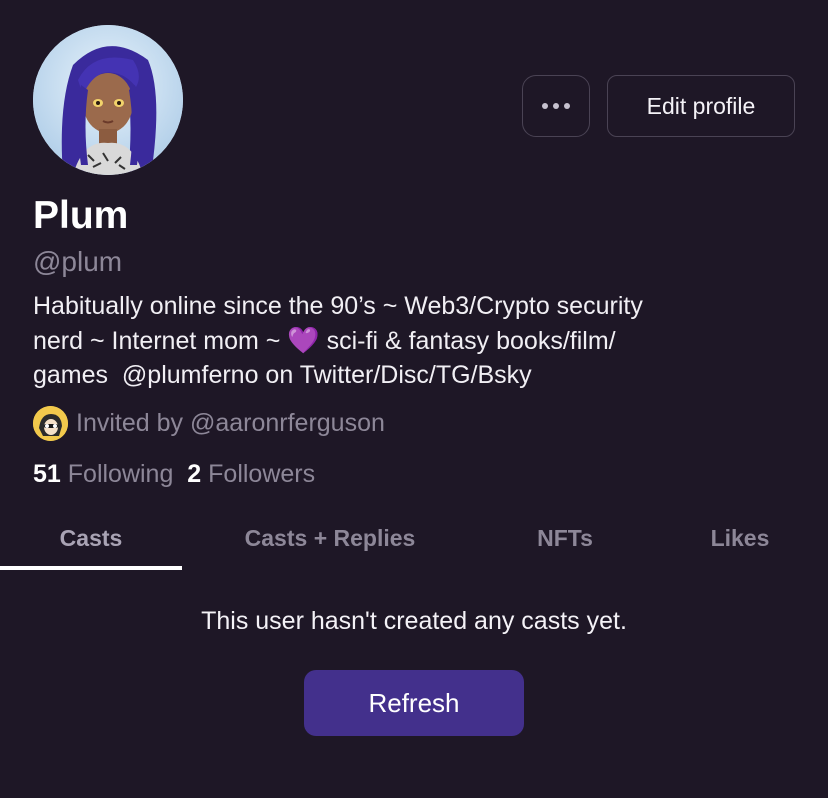  Describe the element at coordinates (91, 568) in the screenshot. I see `active-tab-indicator` at that location.